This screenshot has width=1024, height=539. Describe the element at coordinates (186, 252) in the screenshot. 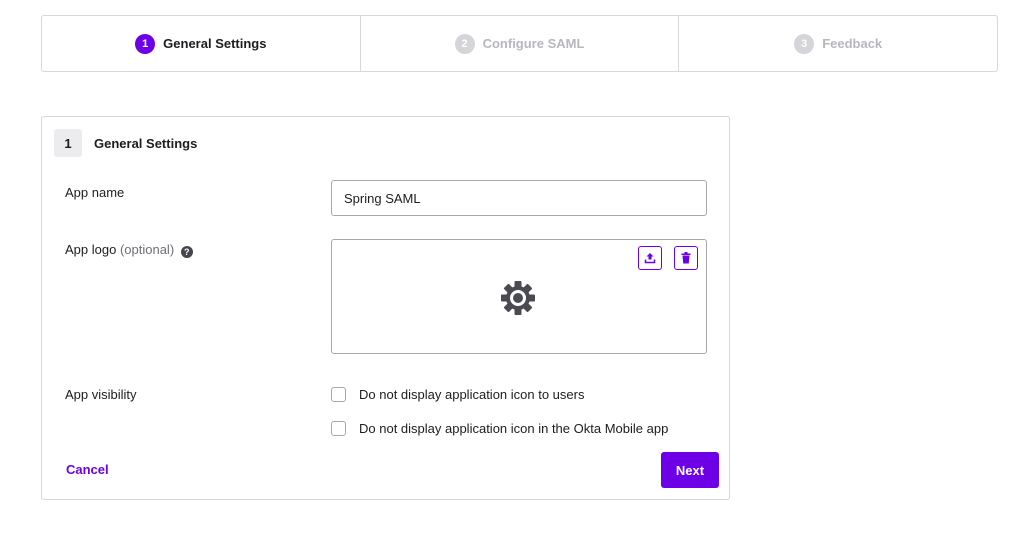

I see `question-circle-icon: ?` at that location.